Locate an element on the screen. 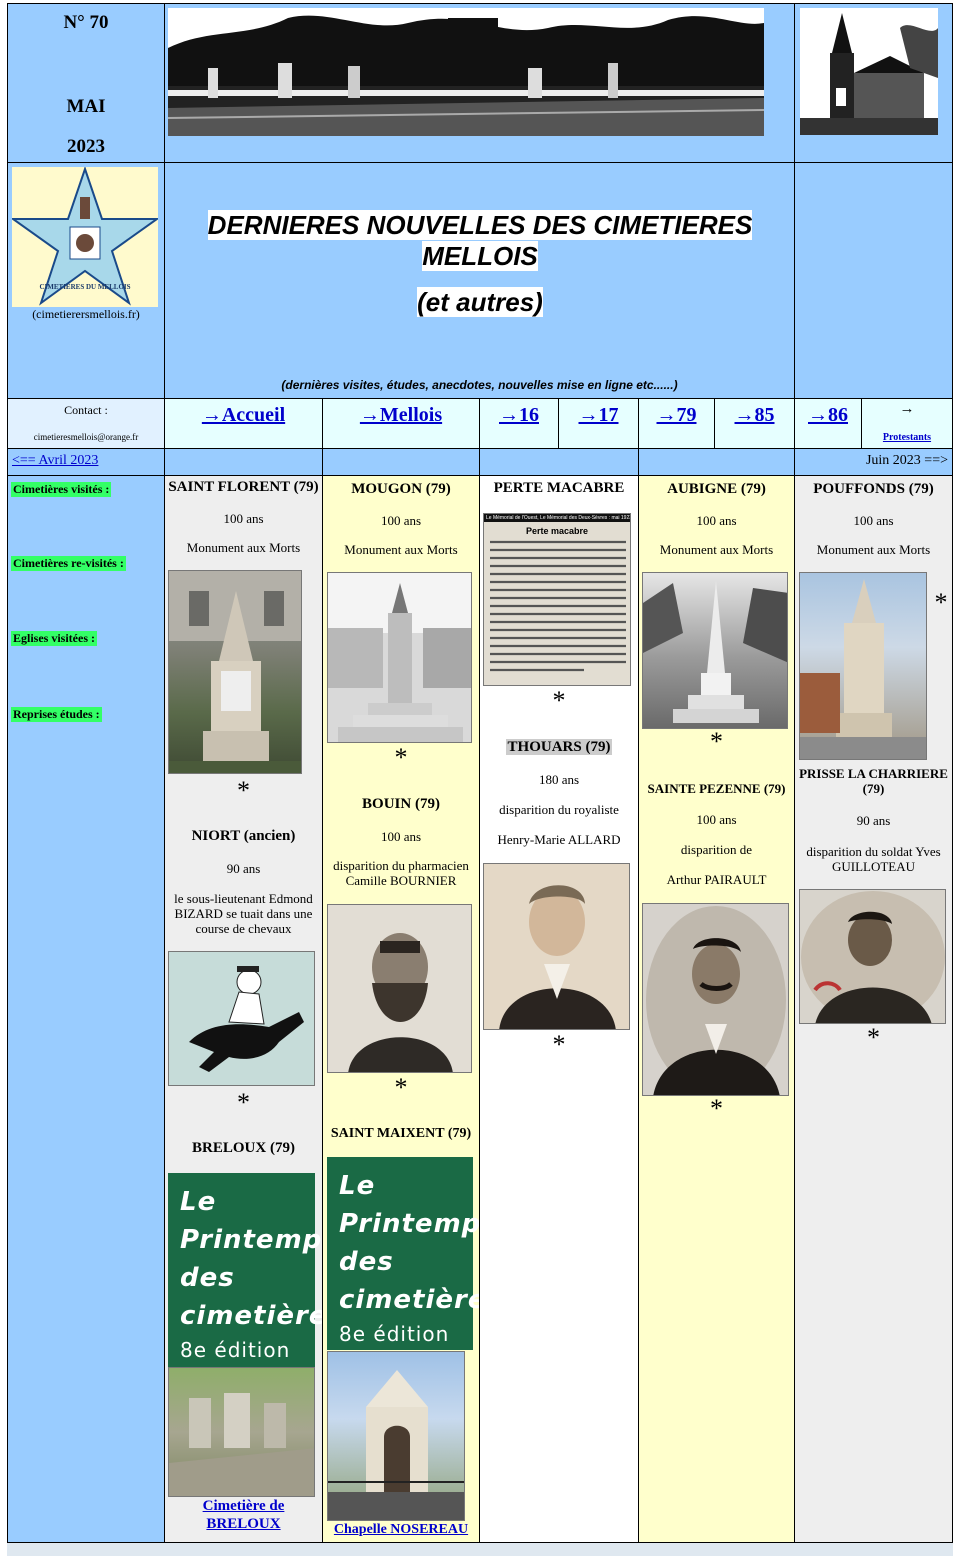 Image resolution: width=953 pixels, height=1556 pixels. description-name: Henry-Marie ALLARD is located at coordinates (559, 839).